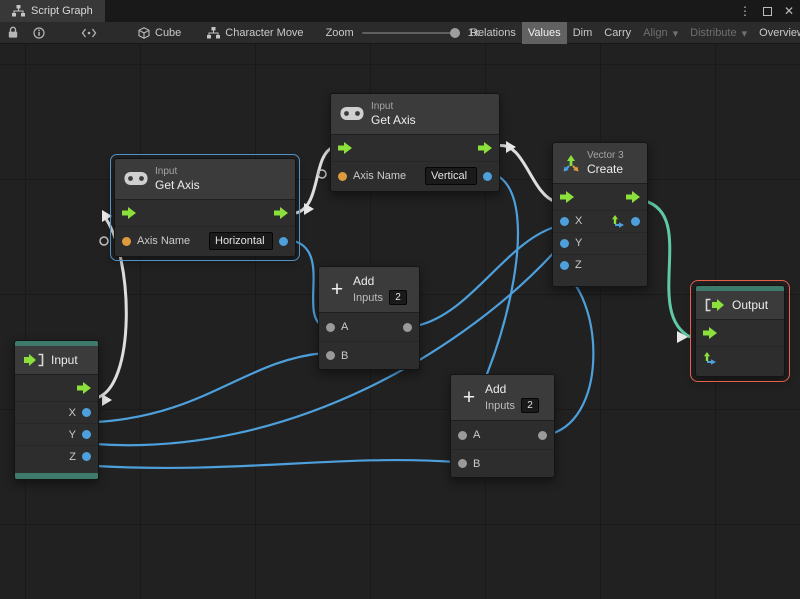 This screenshot has width=800, height=599. Describe the element at coordinates (415, 142) in the screenshot. I see `node-get-axis-vertical: Input Get Axis Axis Name` at that location.